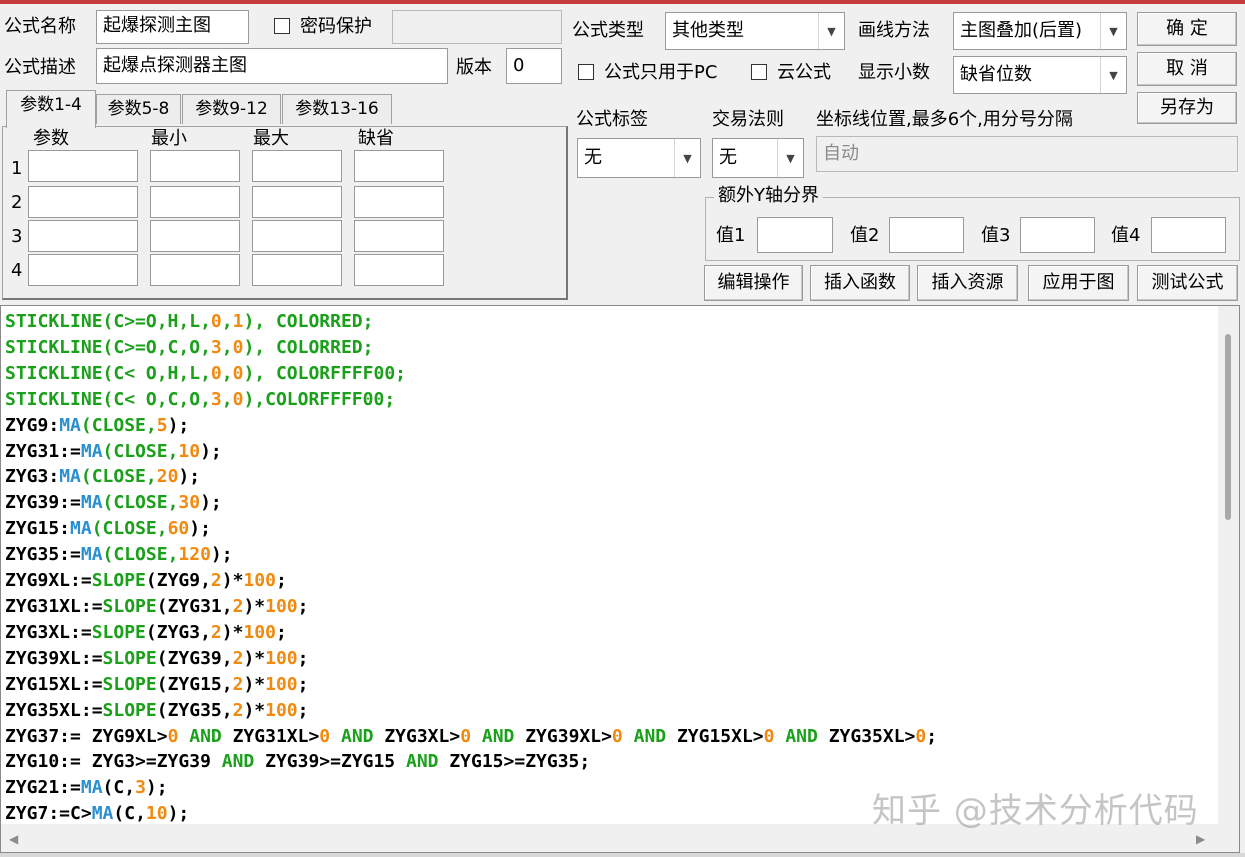  Describe the element at coordinates (399, 236) in the screenshot. I see `param-3-default-input` at that location.